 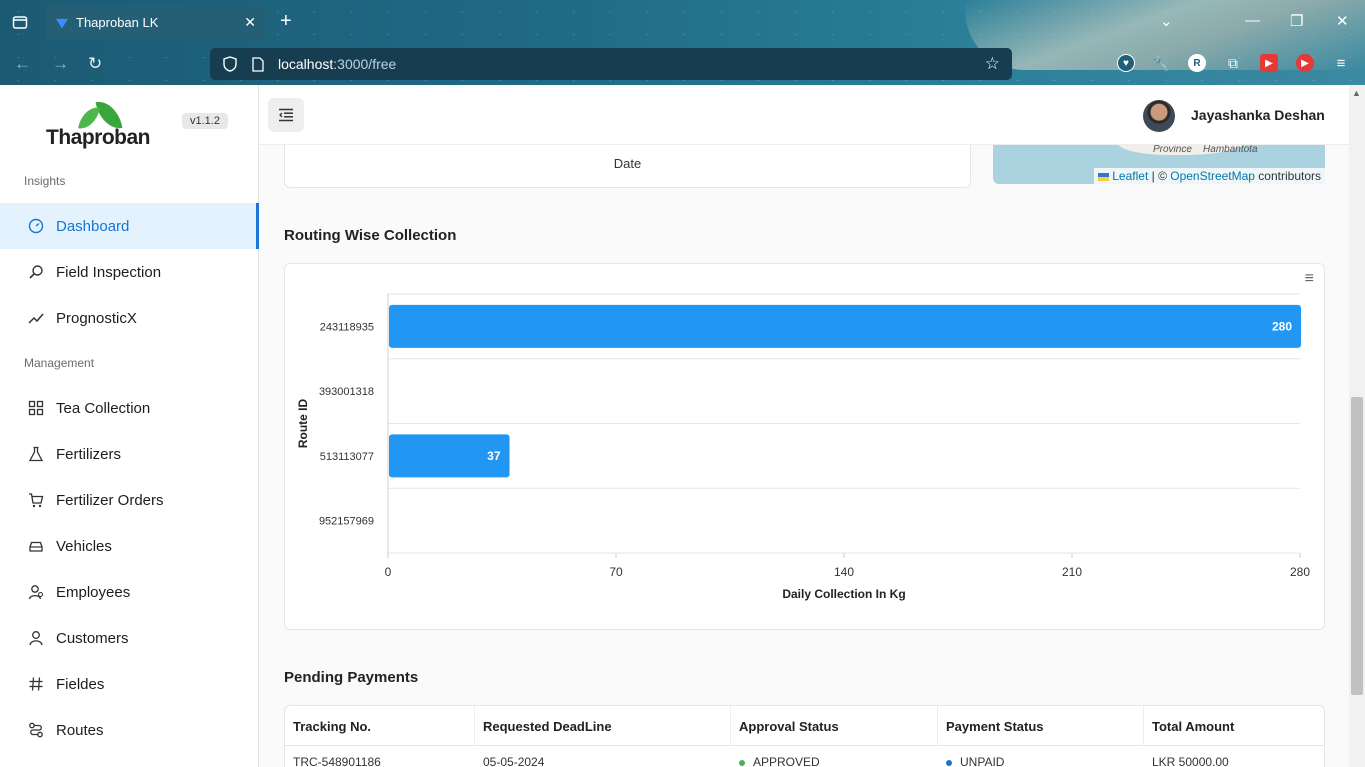 I want to click on x-tick-label: 280, so click(x=1300, y=572).